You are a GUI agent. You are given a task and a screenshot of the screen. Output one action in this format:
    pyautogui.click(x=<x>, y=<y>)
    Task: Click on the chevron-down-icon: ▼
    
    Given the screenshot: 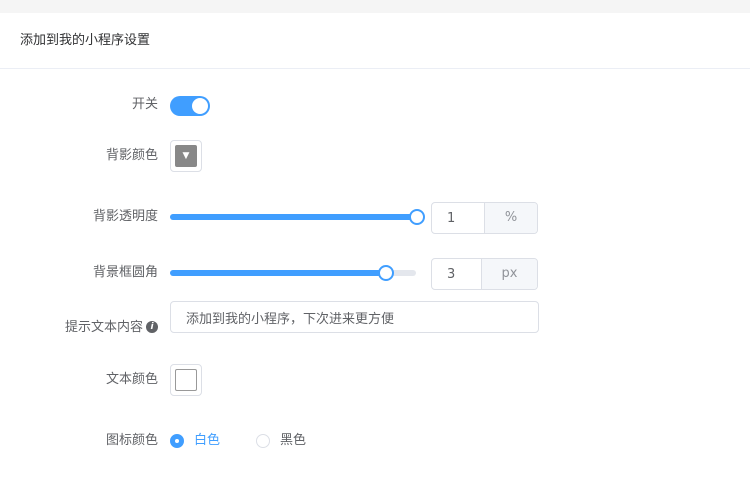 What is the action you would take?
    pyautogui.click(x=186, y=156)
    